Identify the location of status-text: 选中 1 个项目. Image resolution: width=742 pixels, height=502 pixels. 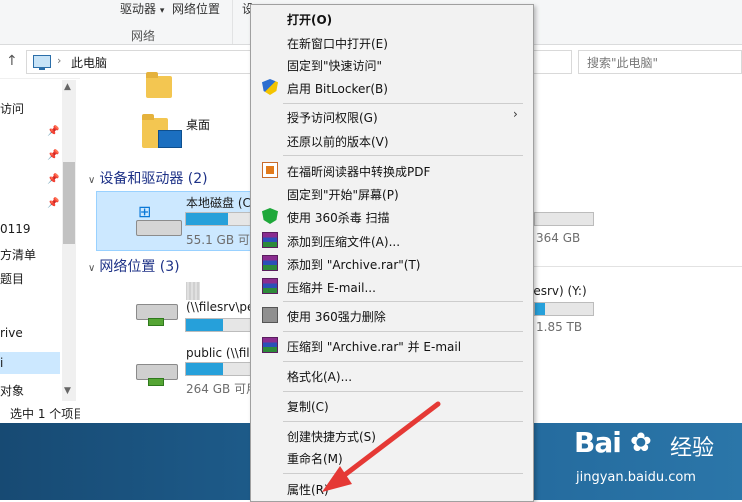
(48, 414).